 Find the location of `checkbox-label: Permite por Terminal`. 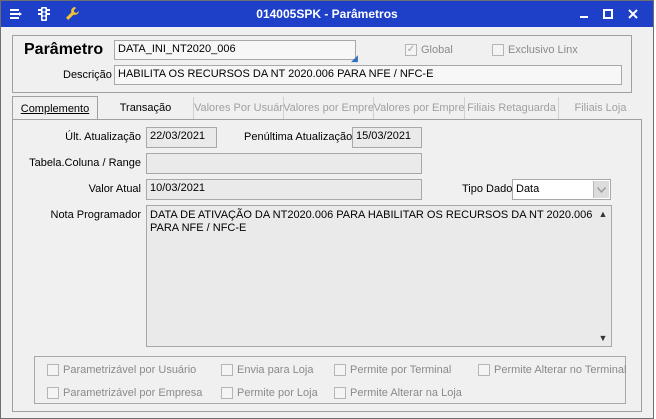

checkbox-label: Permite por Terminal is located at coordinates (401, 370).